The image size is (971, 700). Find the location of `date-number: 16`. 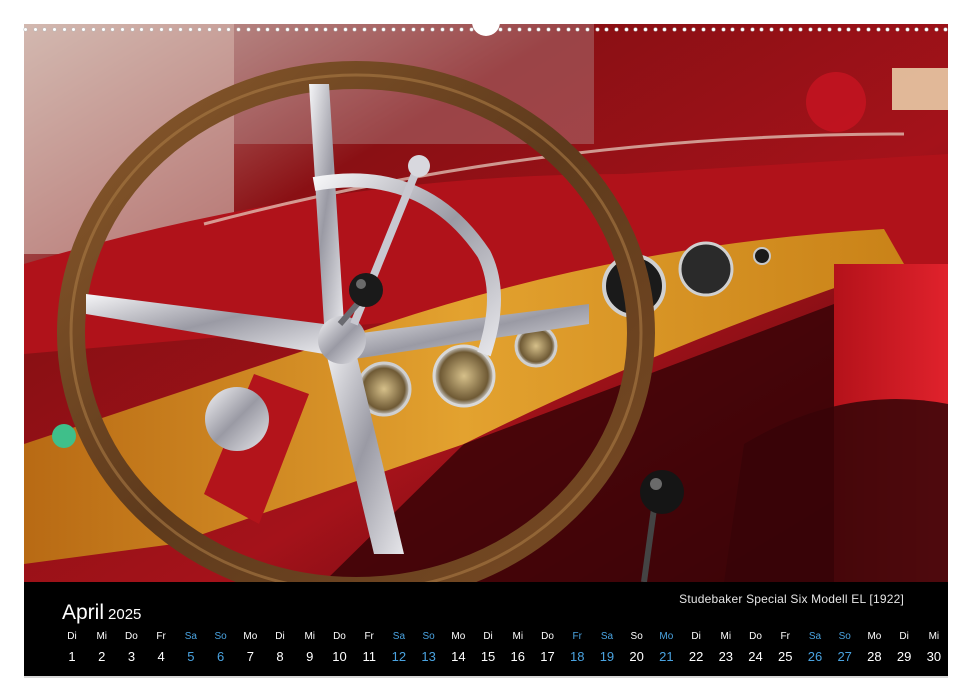

date-number: 16 is located at coordinates (518, 656).